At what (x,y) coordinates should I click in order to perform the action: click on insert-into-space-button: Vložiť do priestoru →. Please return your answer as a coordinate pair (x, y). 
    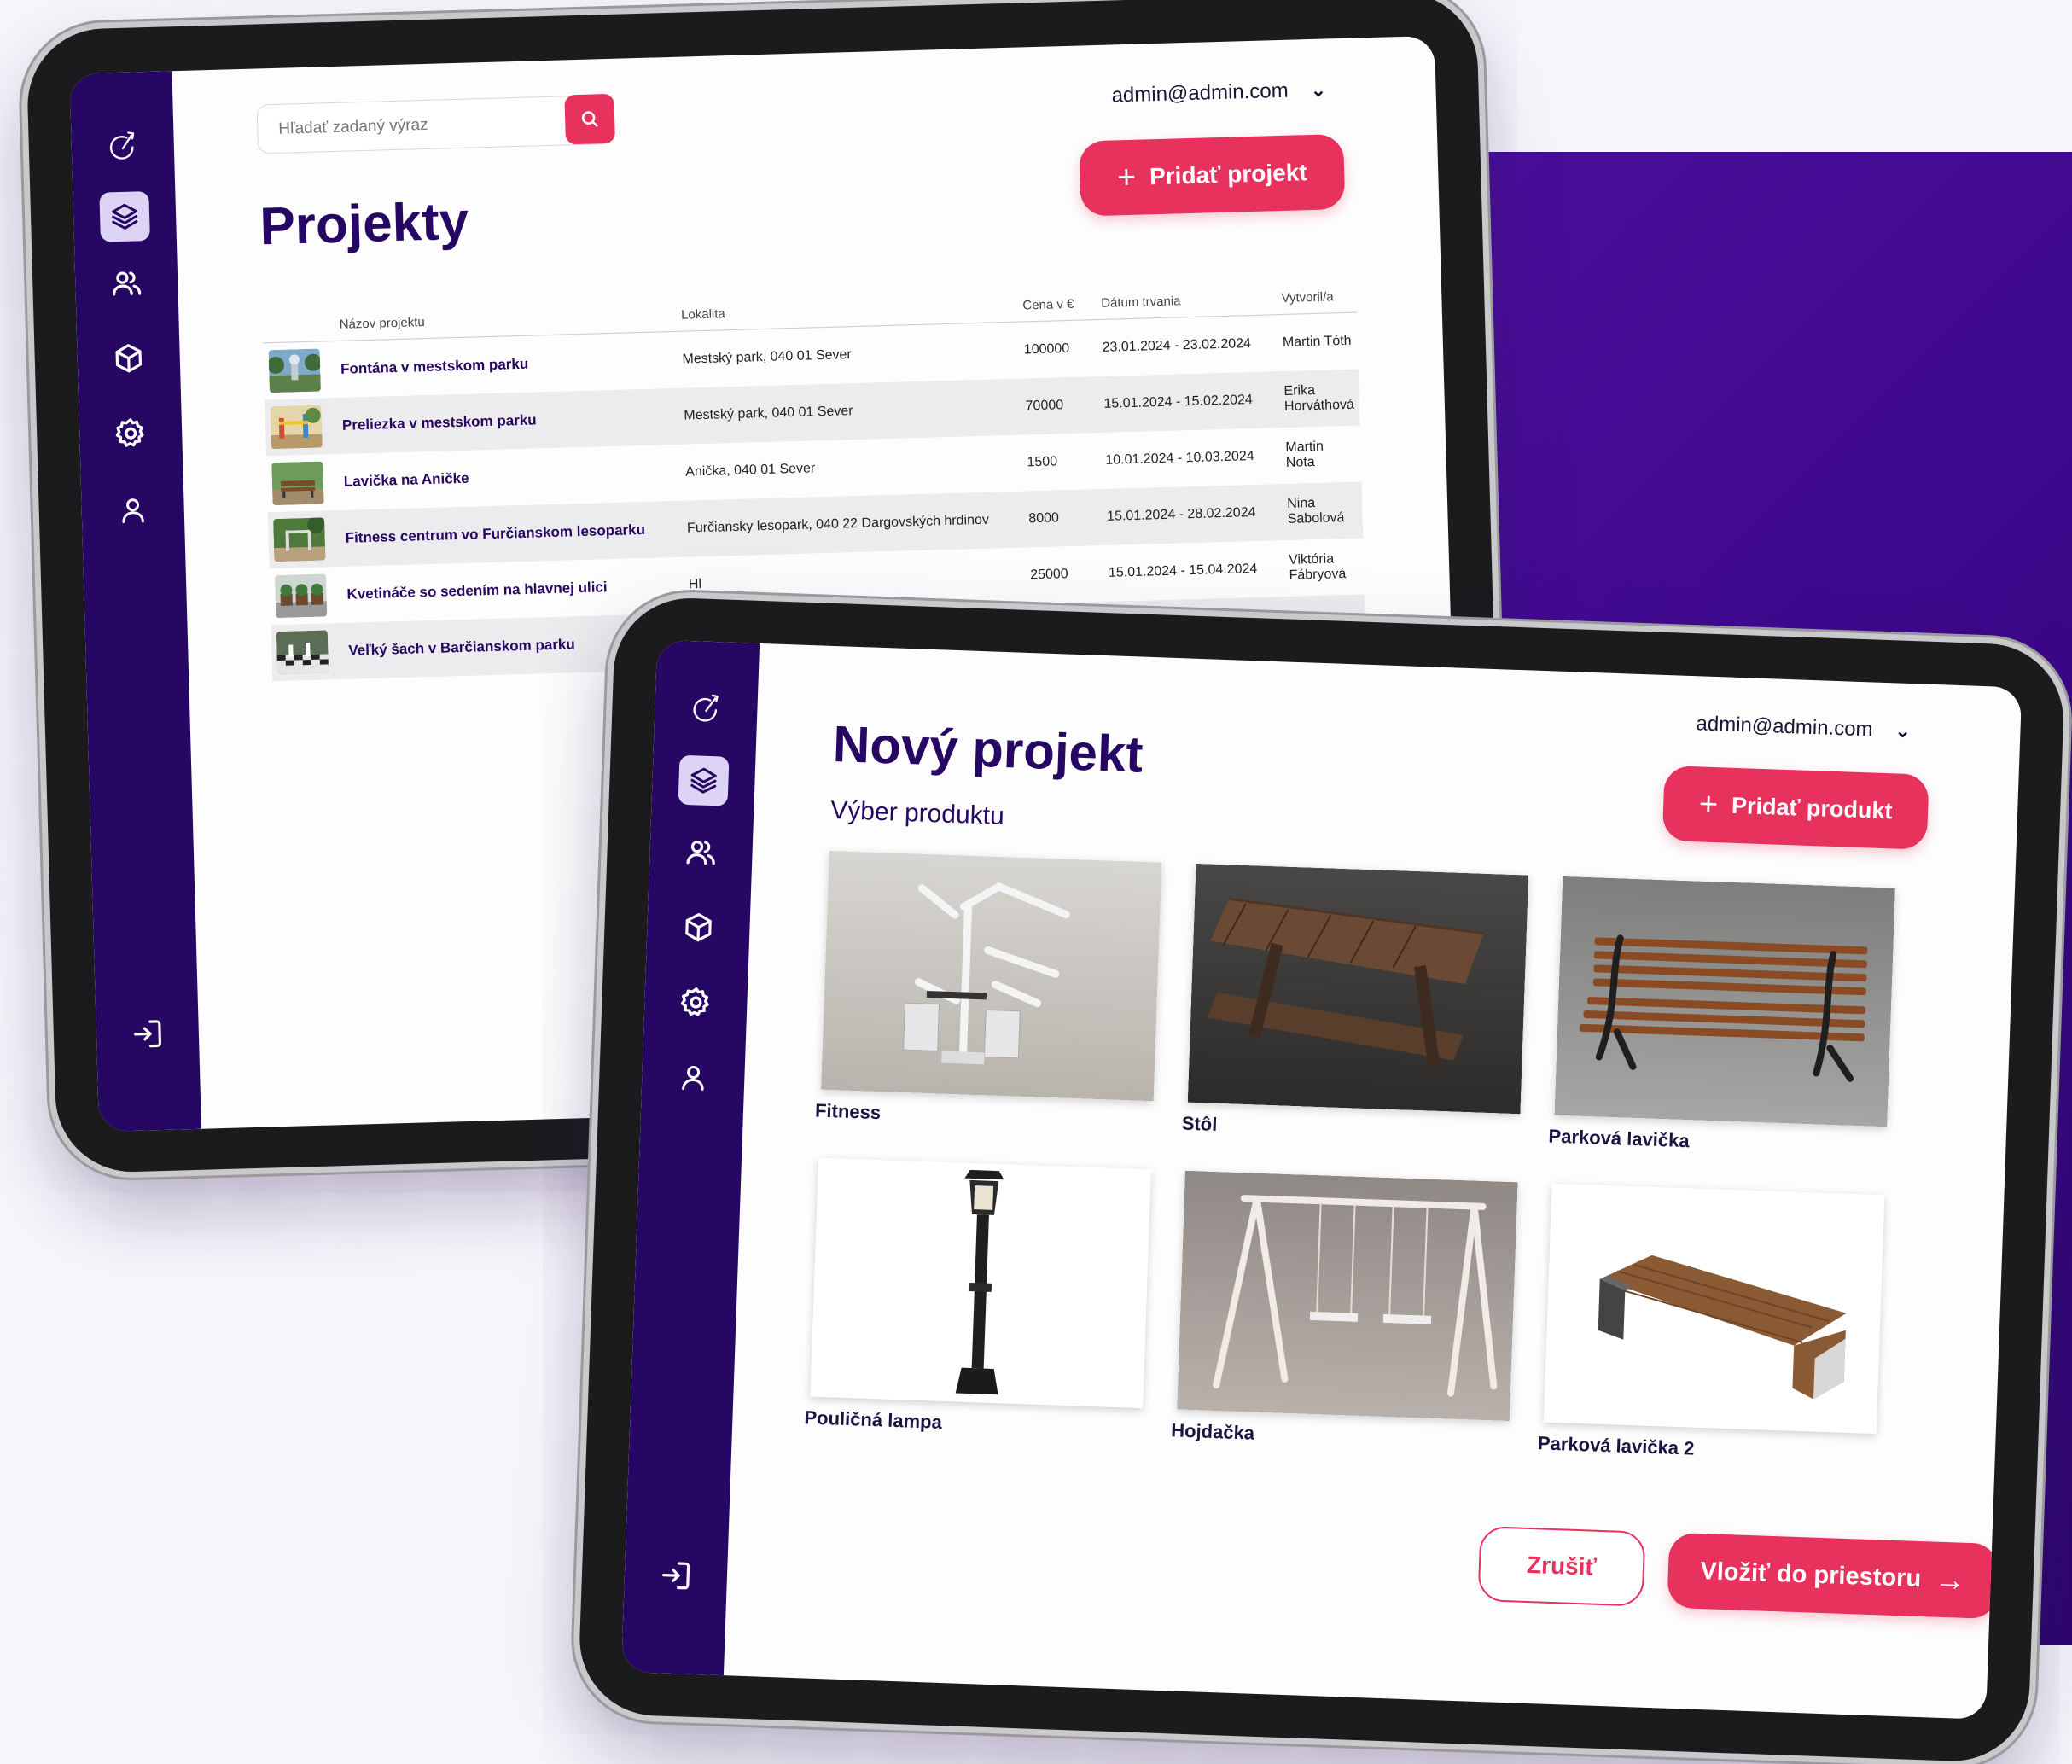
    Looking at the image, I should click on (1833, 1576).